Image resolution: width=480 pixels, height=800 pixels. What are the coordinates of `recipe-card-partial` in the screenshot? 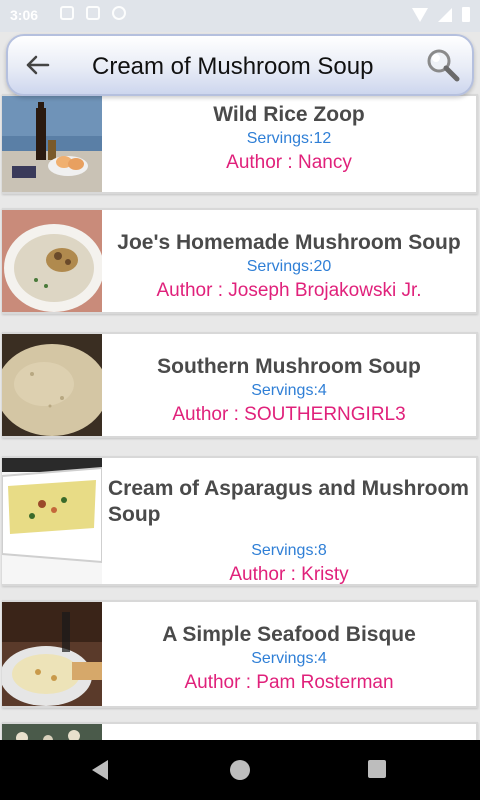 It's located at (240, 731).